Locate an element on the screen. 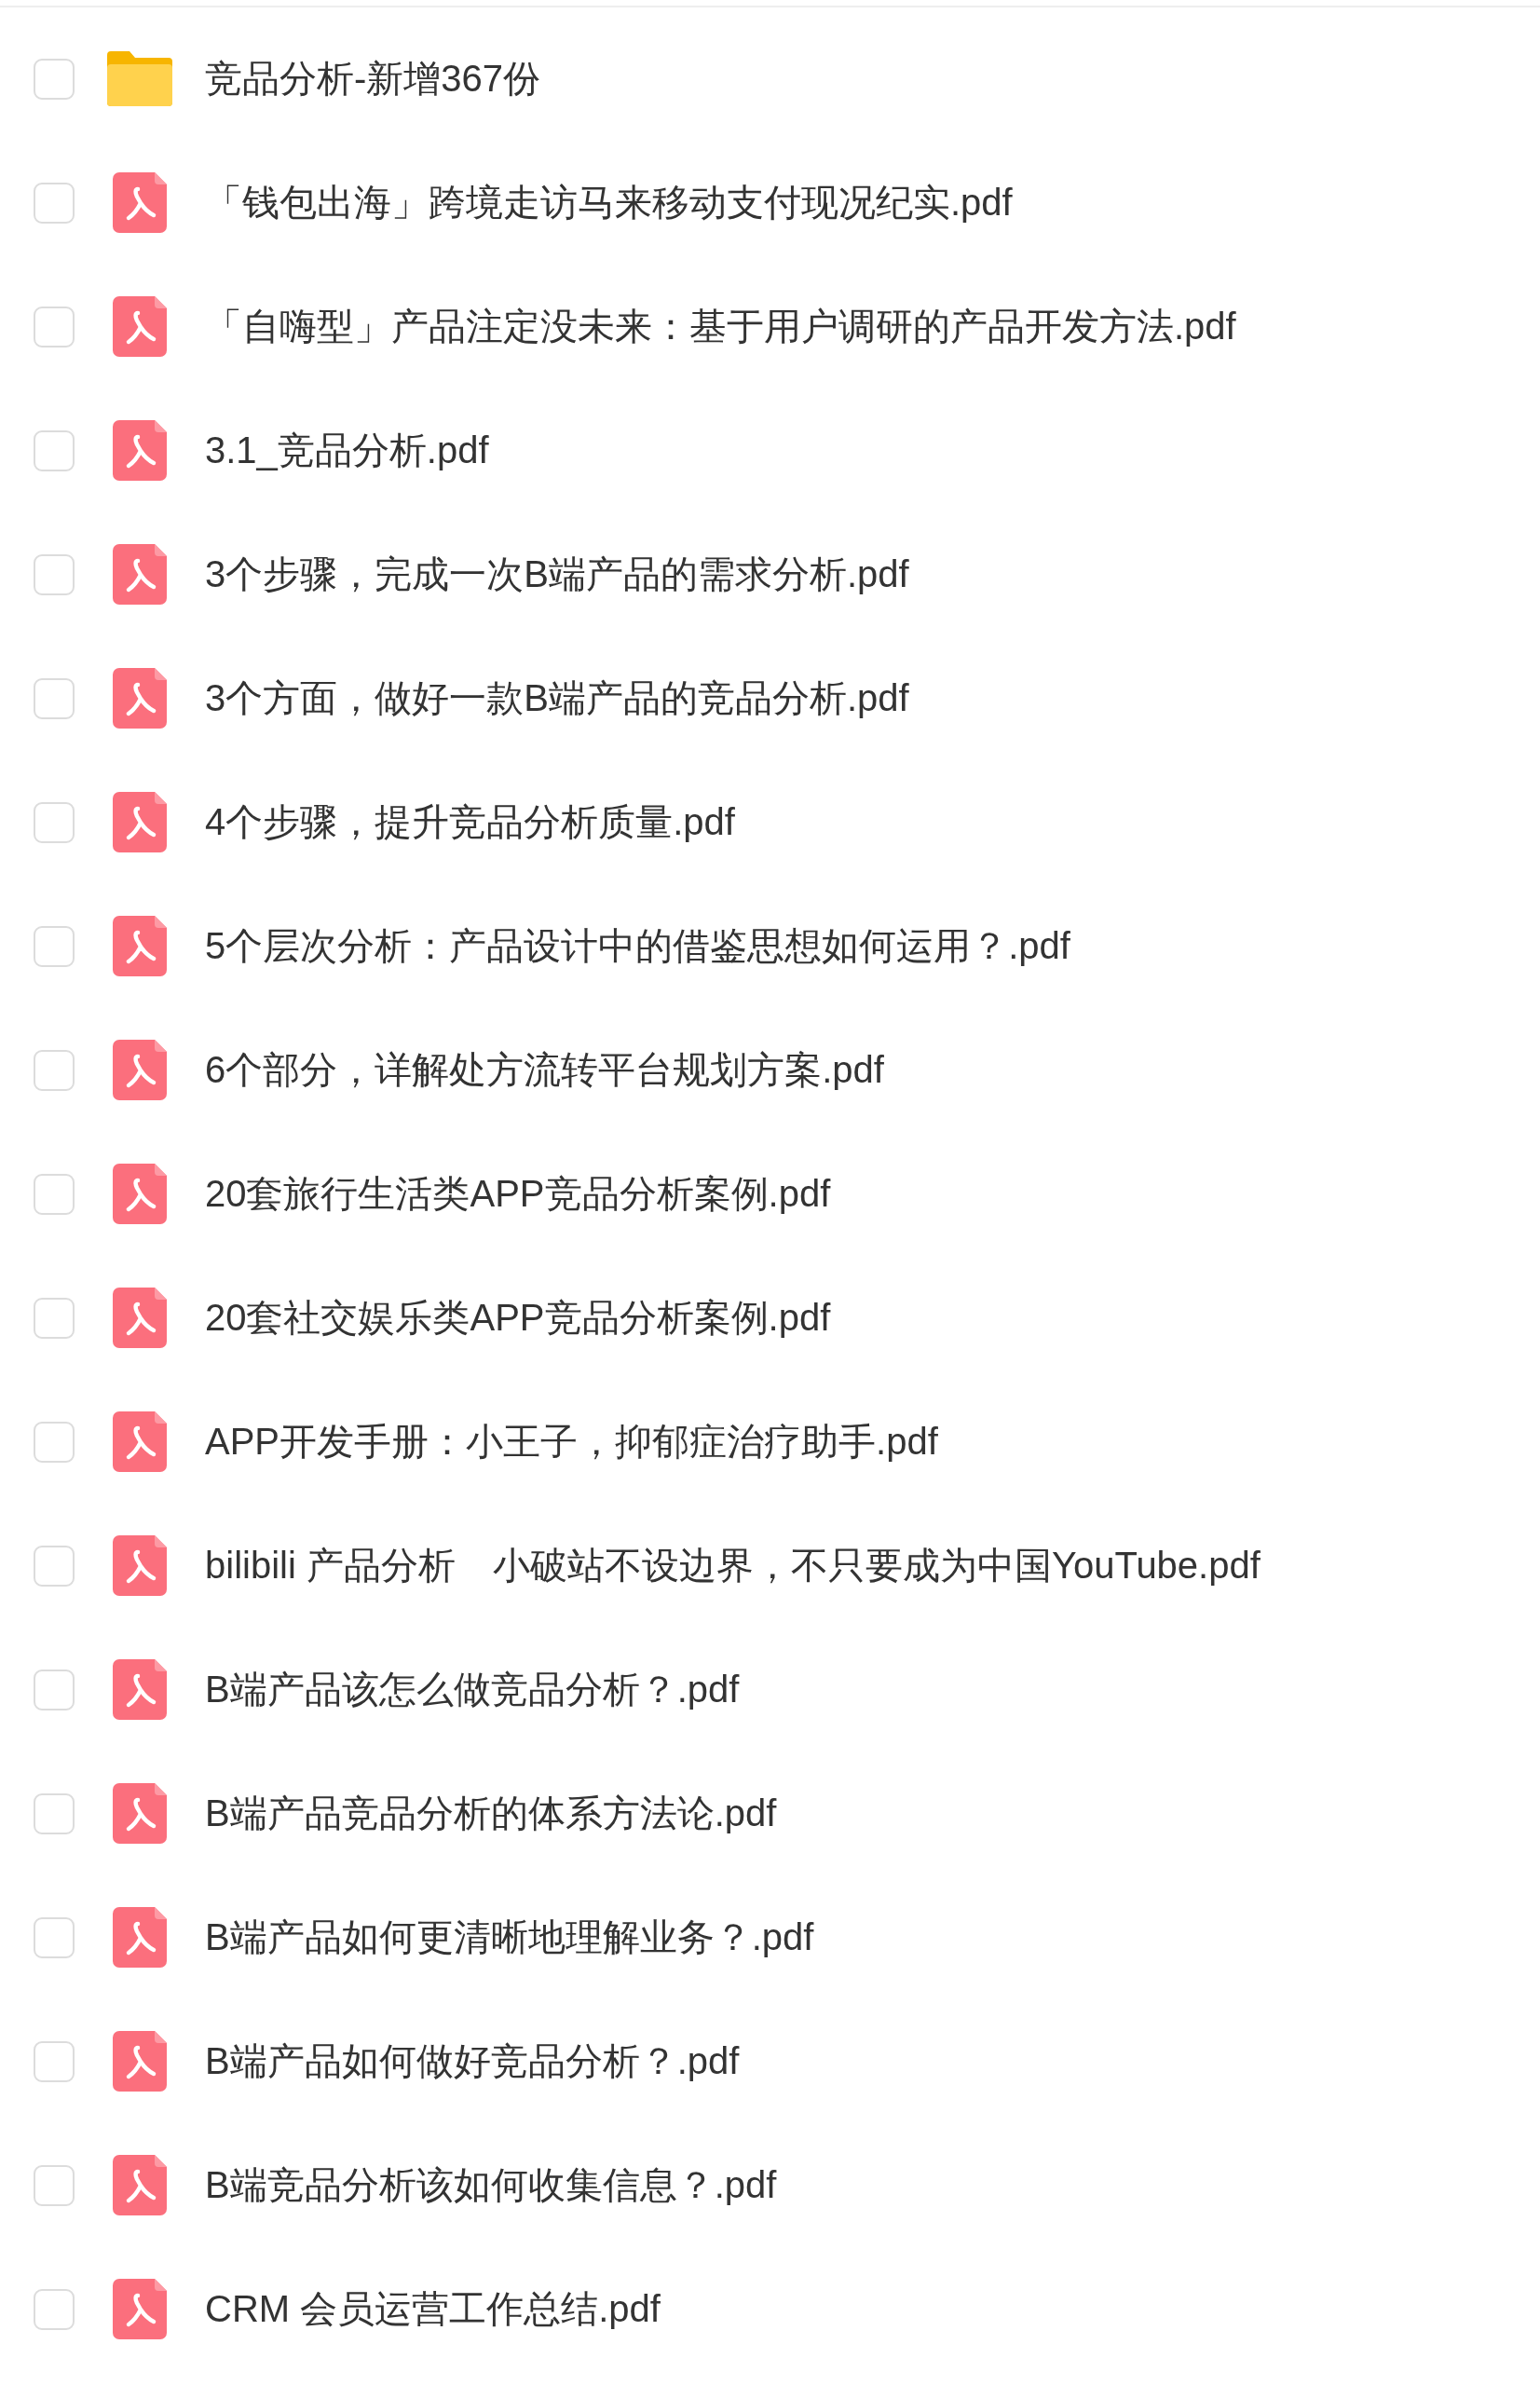 The height and width of the screenshot is (2385, 1540). file-name: 20套社交娱乐类APP竞品分析案例.pdf is located at coordinates (518, 1317).